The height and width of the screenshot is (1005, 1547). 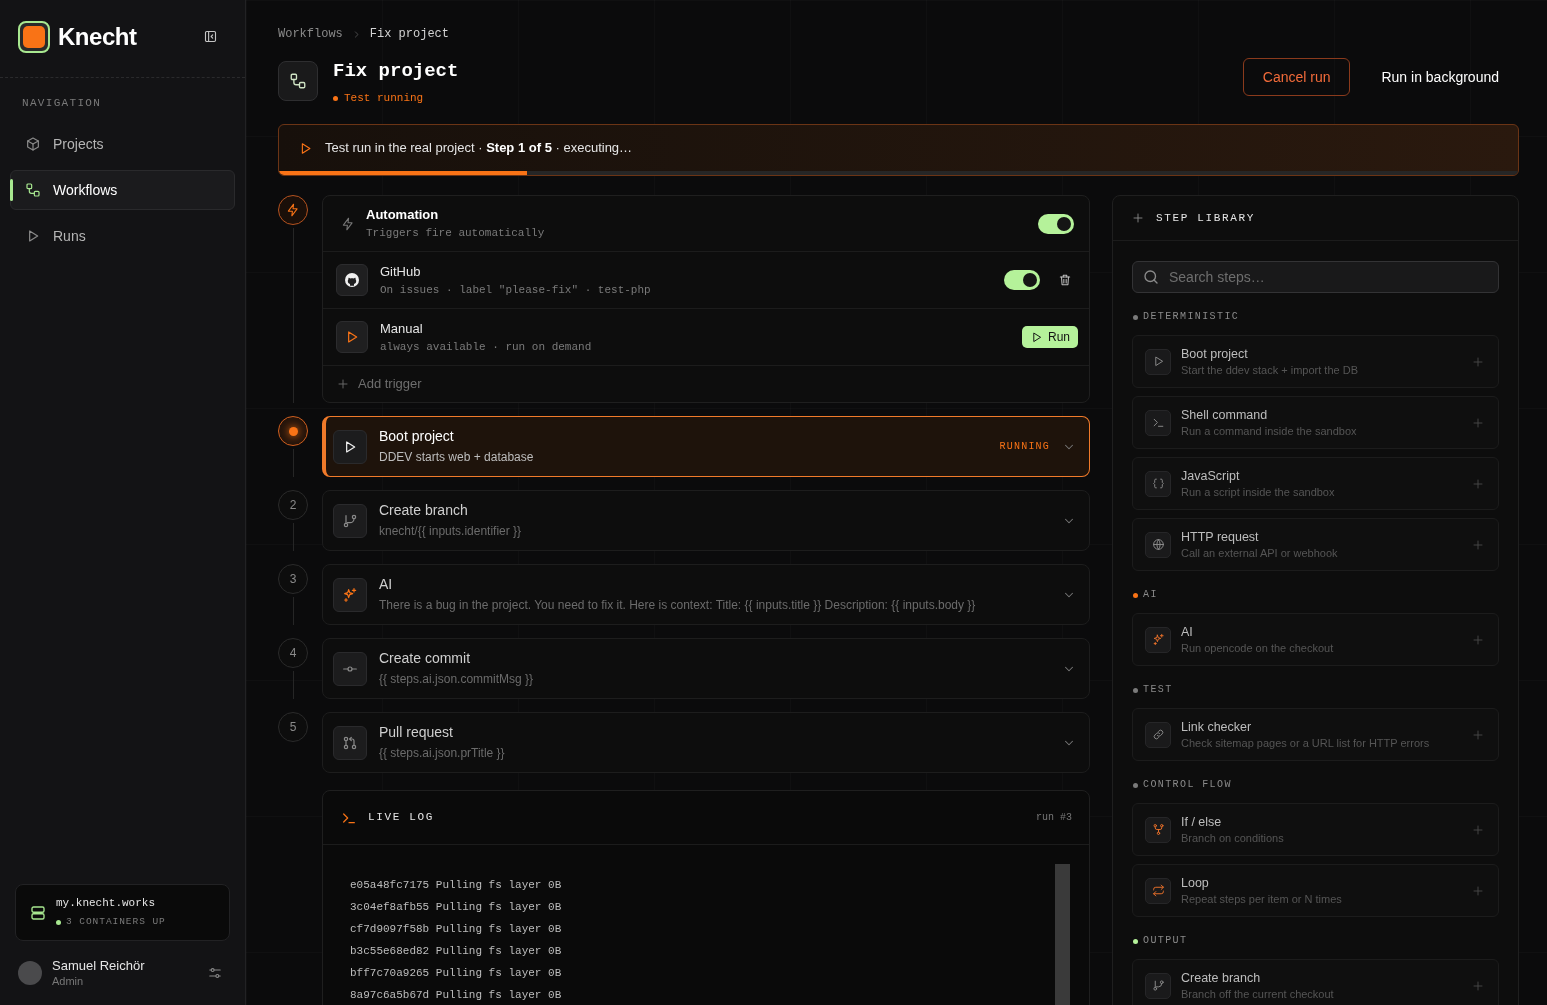 I want to click on library-item: Loop Repeat steps per item or N times, so click(x=1315, y=890).